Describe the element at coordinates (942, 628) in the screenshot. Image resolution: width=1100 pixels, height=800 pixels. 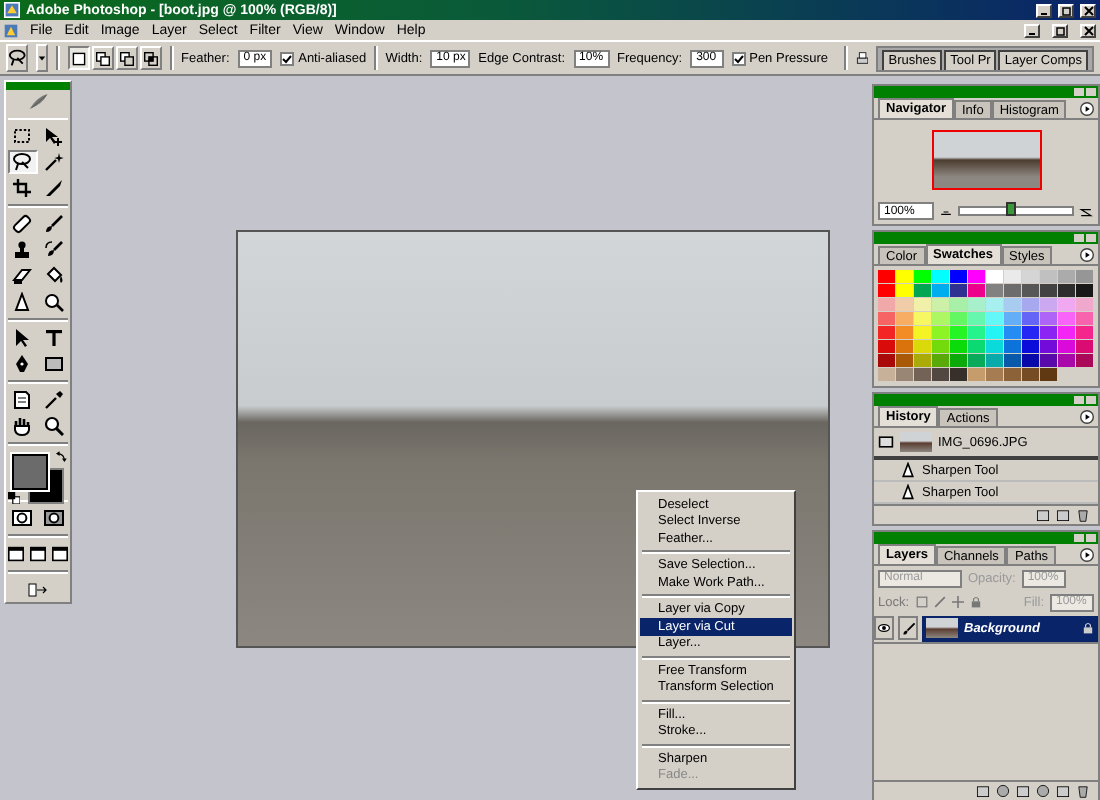
I see `layer-thumbnail` at that location.